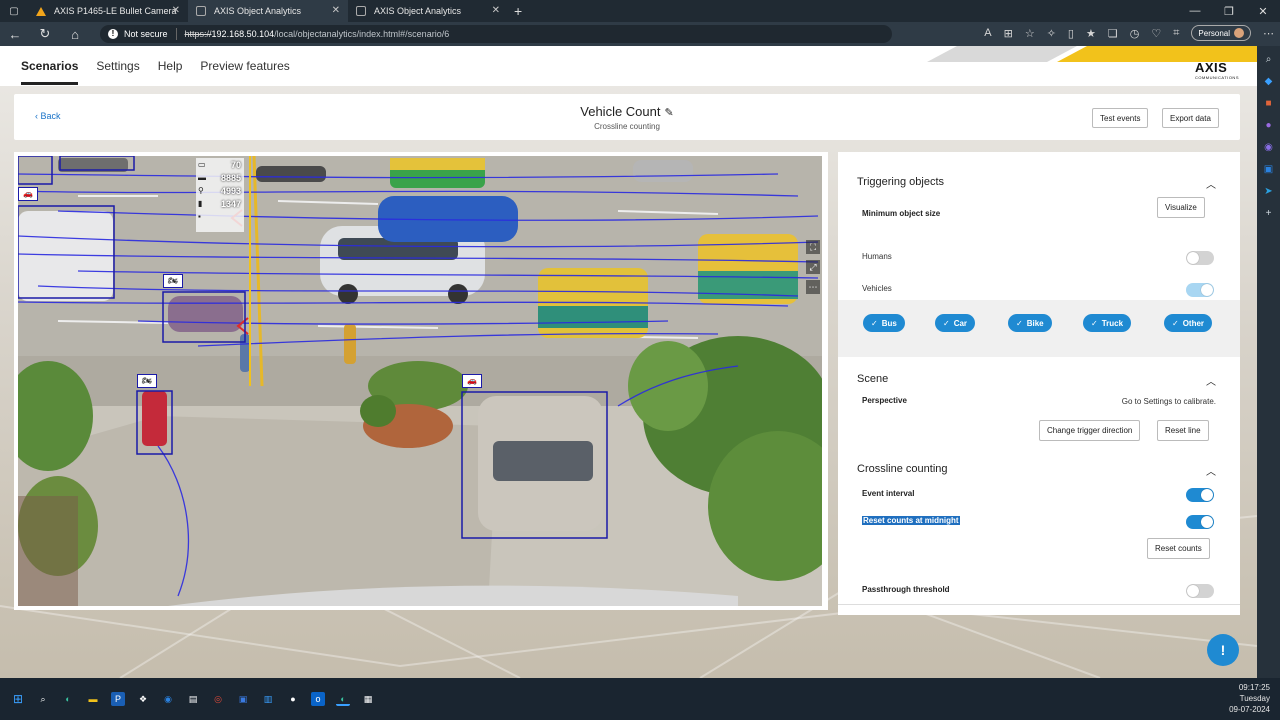 This screenshot has width=1280, height=720. What do you see at coordinates (176, 34) in the screenshot?
I see `url-divider` at bounding box center [176, 34].